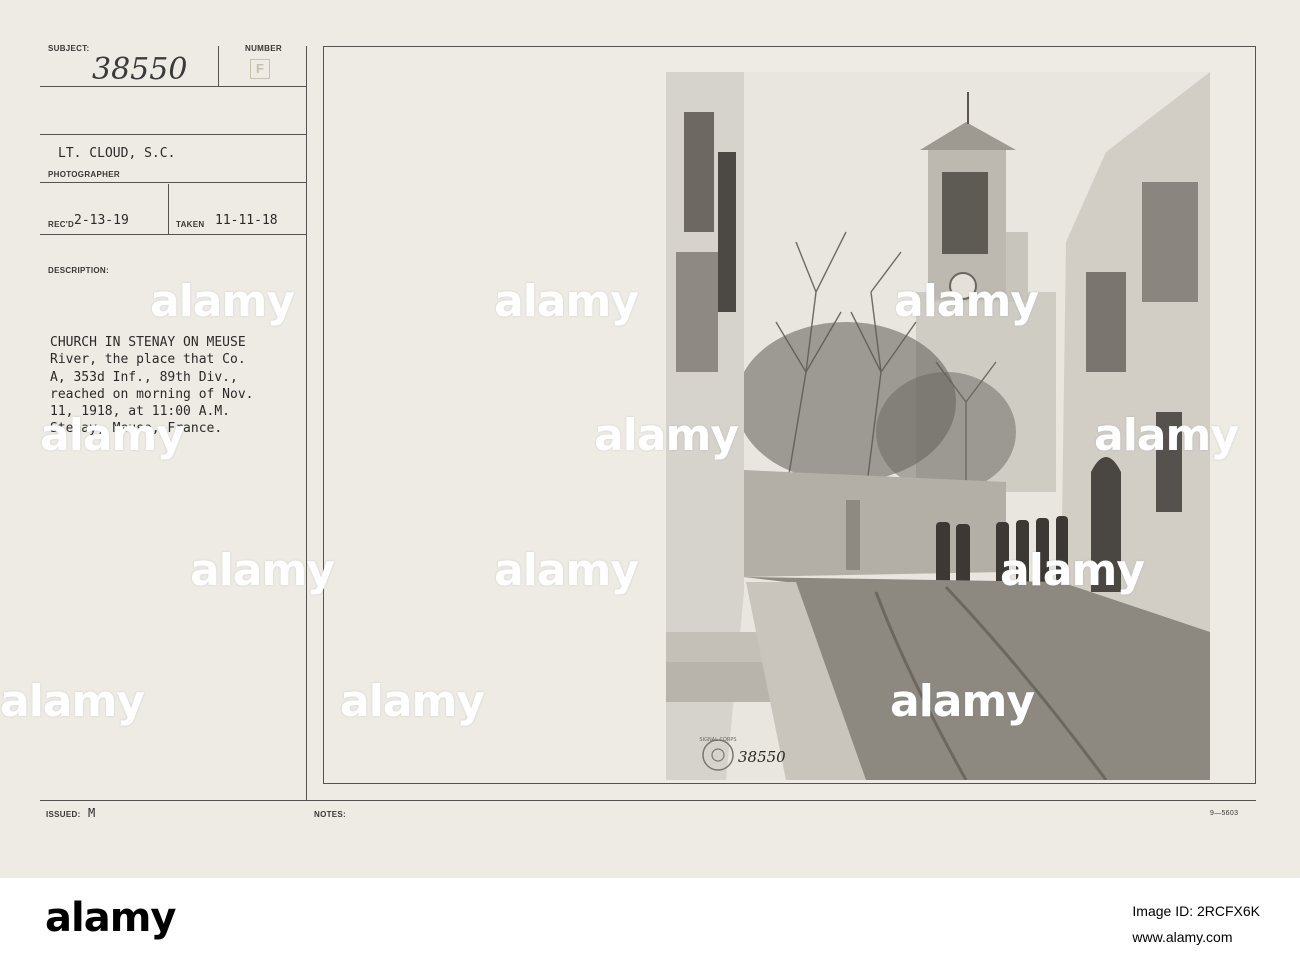 The image size is (1300, 968). What do you see at coordinates (650, 923) in the screenshot?
I see `stock-footer: alamy` at bounding box center [650, 923].